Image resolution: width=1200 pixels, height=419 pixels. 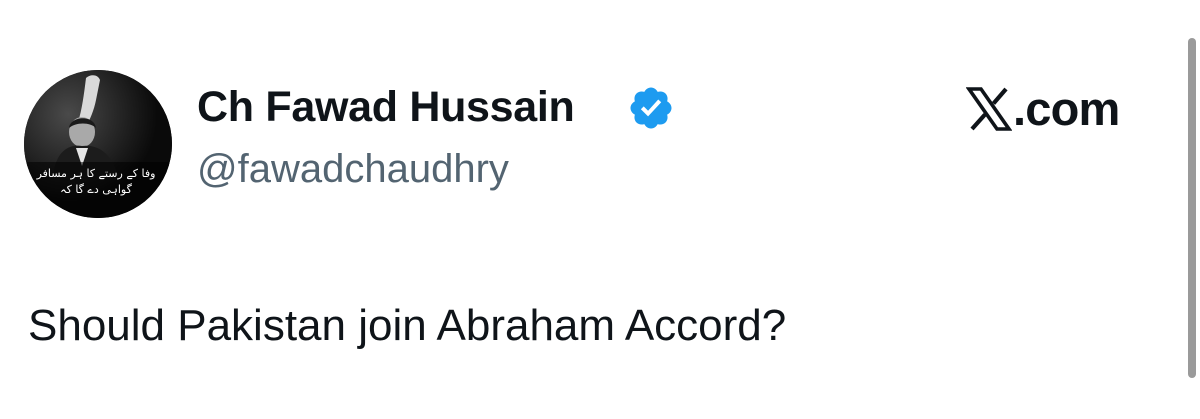 What do you see at coordinates (98, 144) in the screenshot?
I see `author-avatar: وفا کے رستے کا ہر مسافر گواہی دے گا کہ` at bounding box center [98, 144].